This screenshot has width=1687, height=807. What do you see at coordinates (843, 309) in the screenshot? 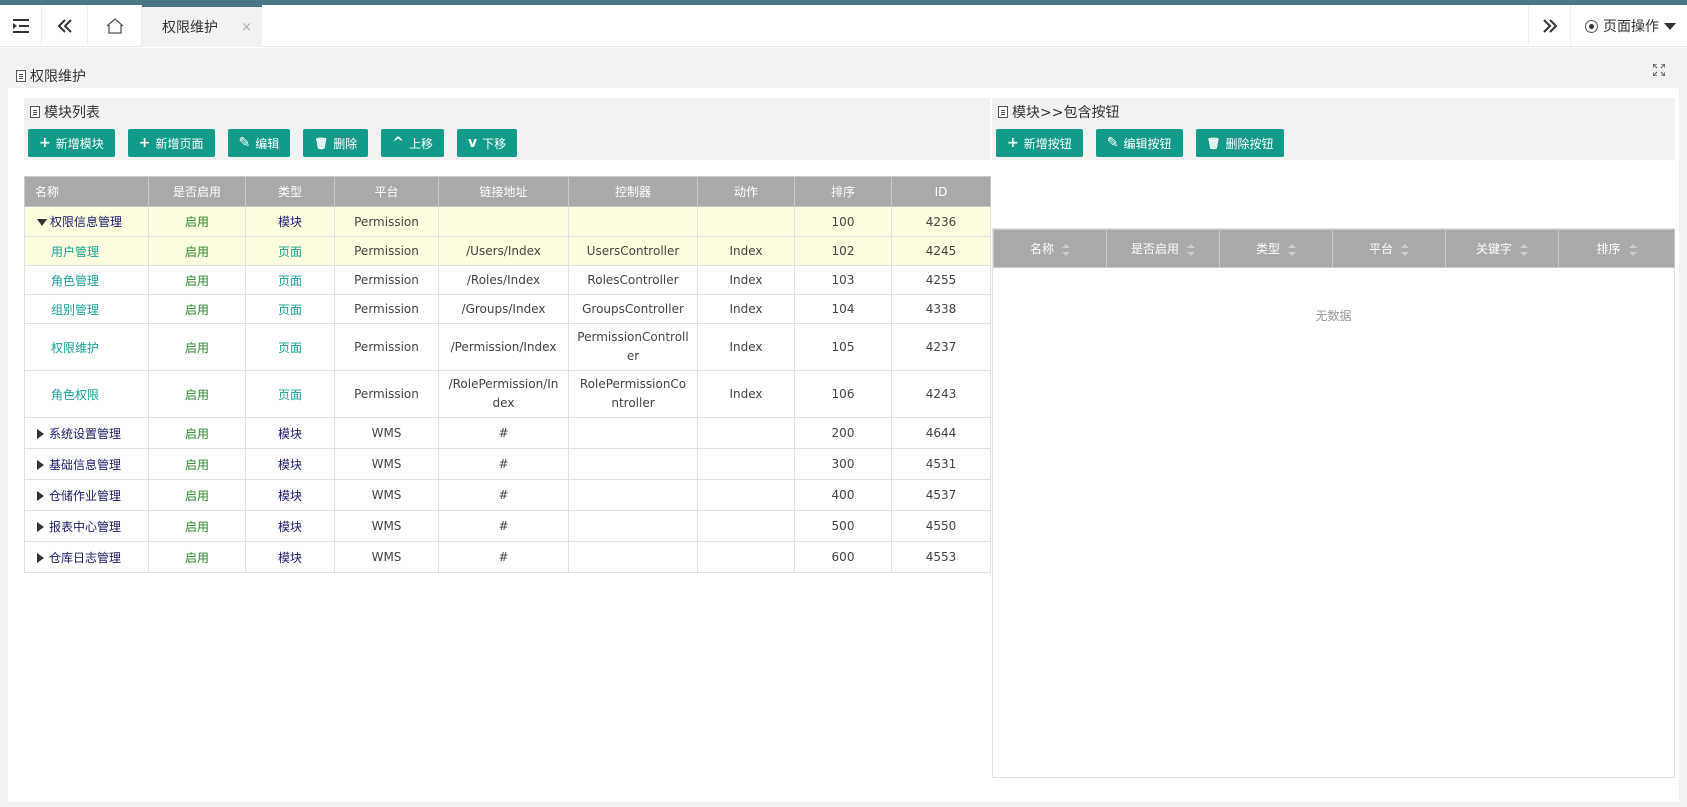
I see `cell-sort: 104` at bounding box center [843, 309].